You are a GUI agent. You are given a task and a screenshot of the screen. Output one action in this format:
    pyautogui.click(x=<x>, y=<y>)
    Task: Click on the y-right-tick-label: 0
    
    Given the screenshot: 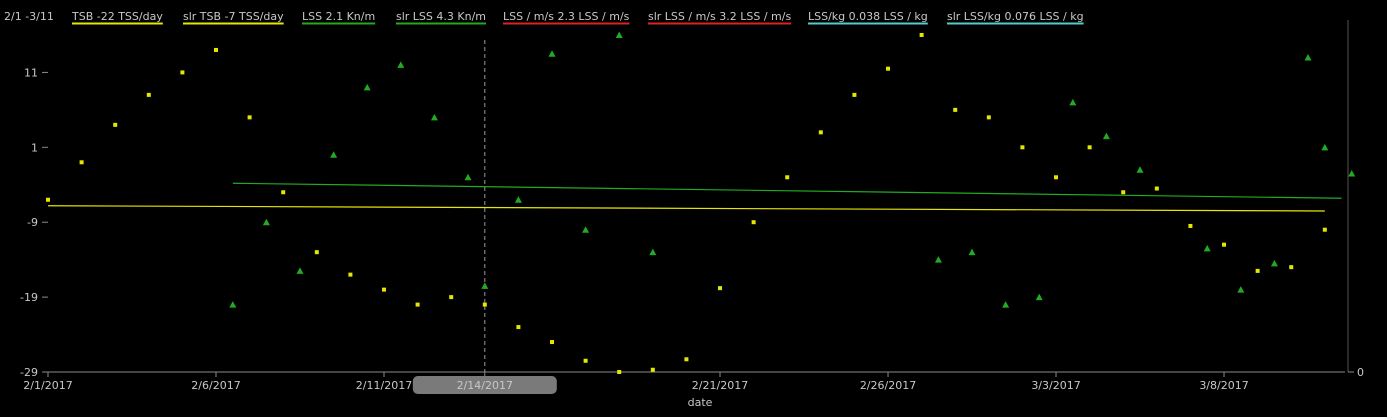 What is the action you would take?
    pyautogui.click(x=1360, y=372)
    